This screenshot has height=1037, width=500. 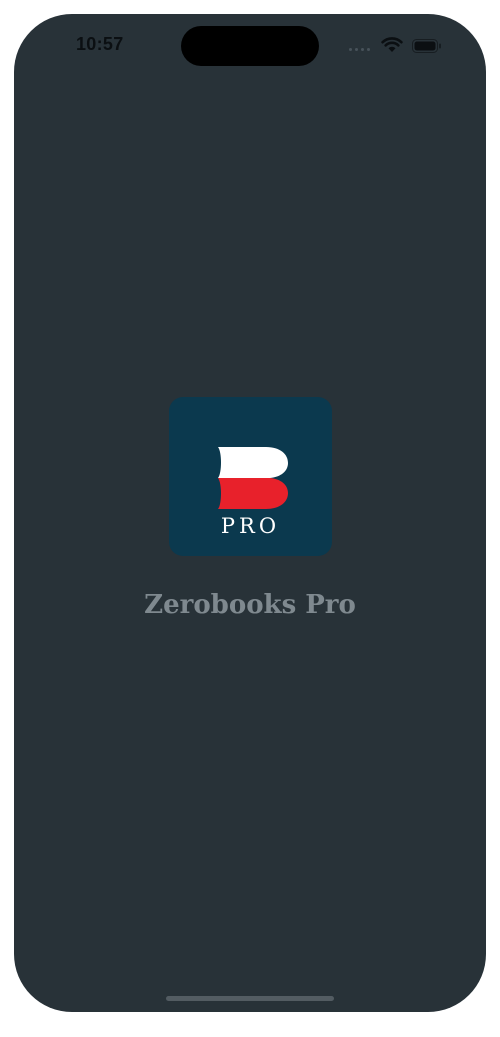 I want to click on dynamic-island, so click(x=250, y=46).